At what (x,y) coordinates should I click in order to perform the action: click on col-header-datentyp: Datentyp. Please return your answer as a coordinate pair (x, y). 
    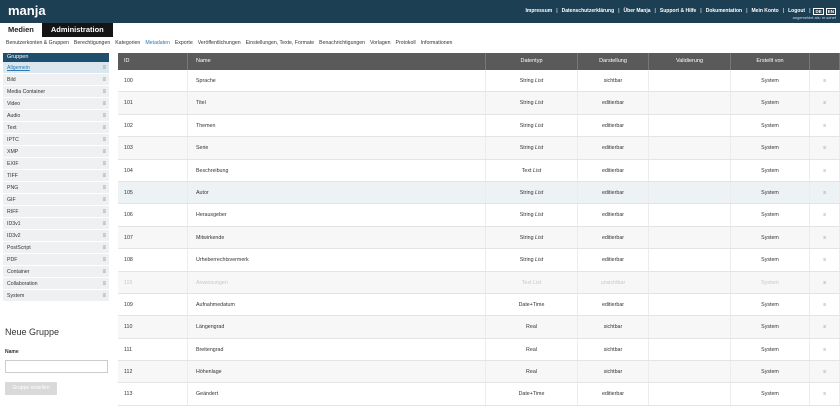
    Looking at the image, I should click on (532, 61).